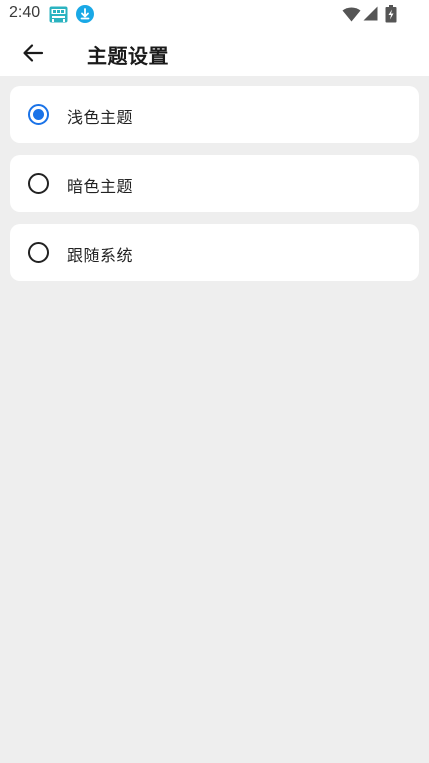  I want to click on page-title: 主题设置, so click(128, 56).